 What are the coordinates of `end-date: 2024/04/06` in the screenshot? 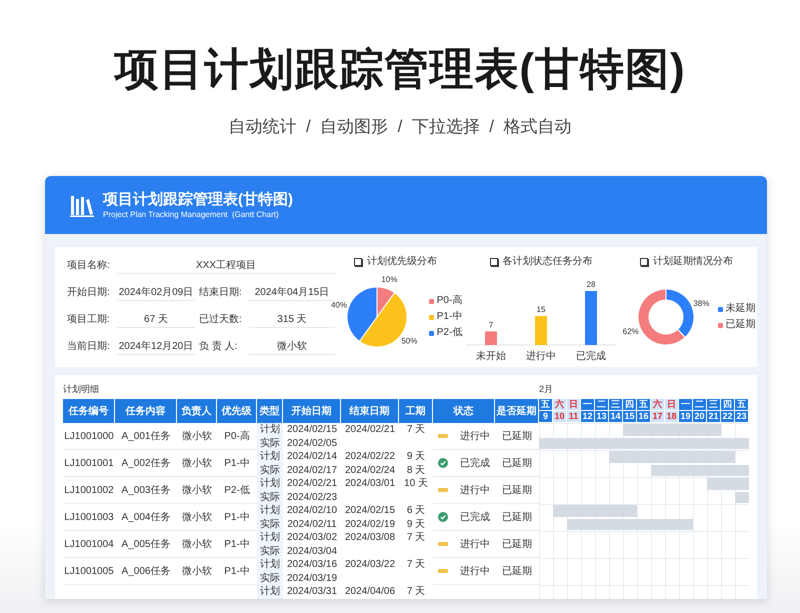 It's located at (370, 591).